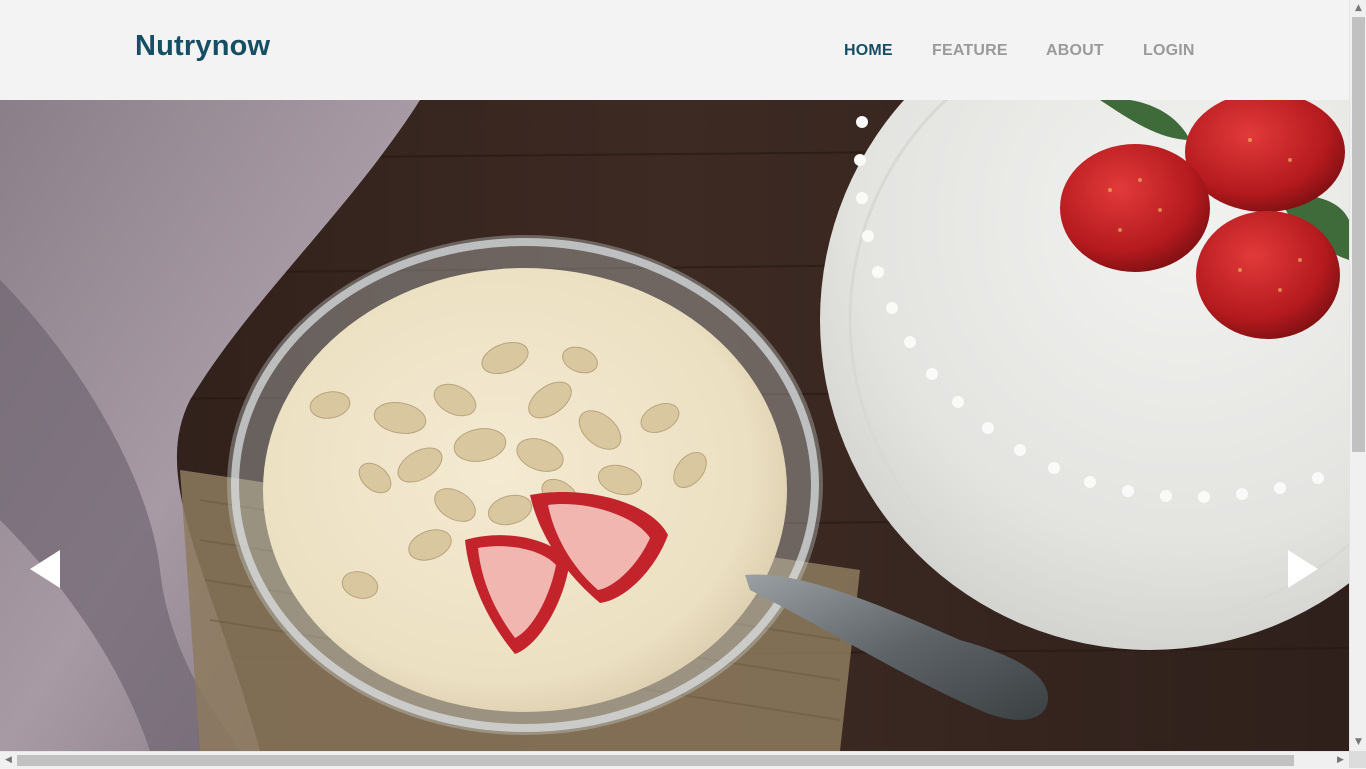  I want to click on vertical-scroll-thumb, so click(1358, 234).